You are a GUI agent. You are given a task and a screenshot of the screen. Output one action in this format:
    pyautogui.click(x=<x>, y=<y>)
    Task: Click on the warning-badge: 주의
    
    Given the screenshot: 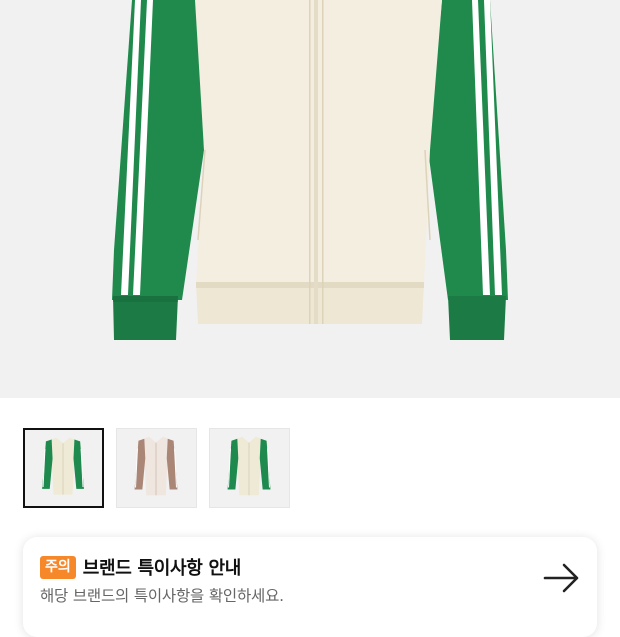 What is the action you would take?
    pyautogui.click(x=58, y=567)
    